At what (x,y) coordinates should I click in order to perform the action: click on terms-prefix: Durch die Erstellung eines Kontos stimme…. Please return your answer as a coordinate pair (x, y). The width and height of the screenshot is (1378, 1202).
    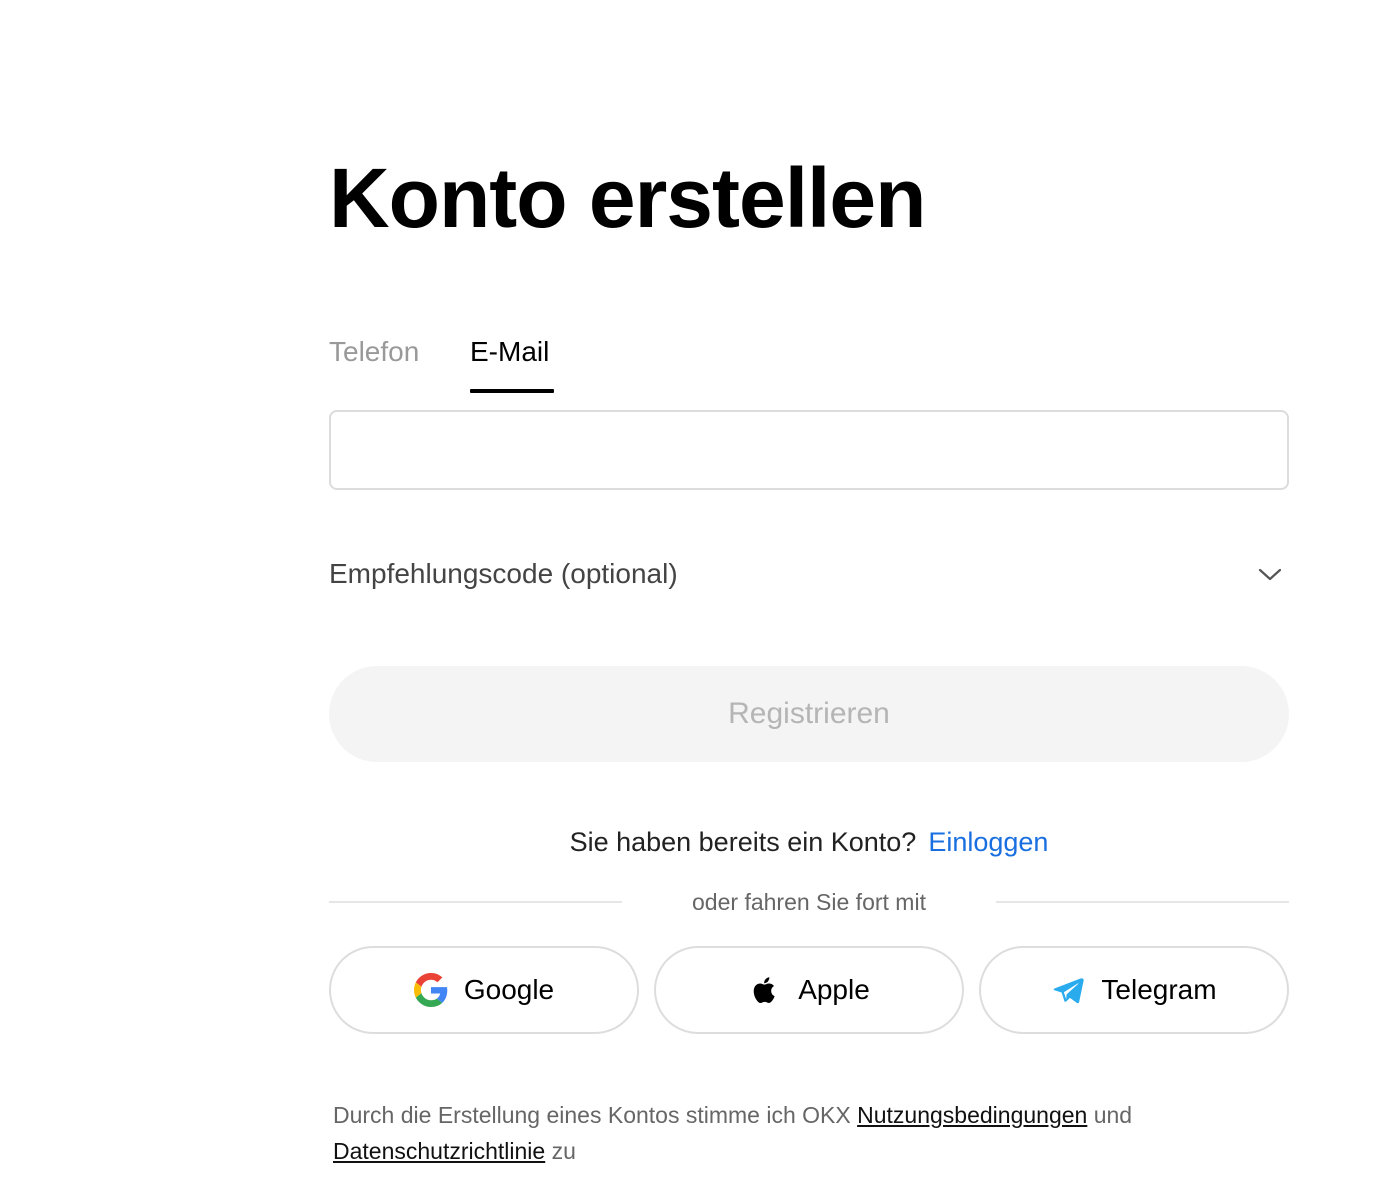
    Looking at the image, I should click on (592, 1115).